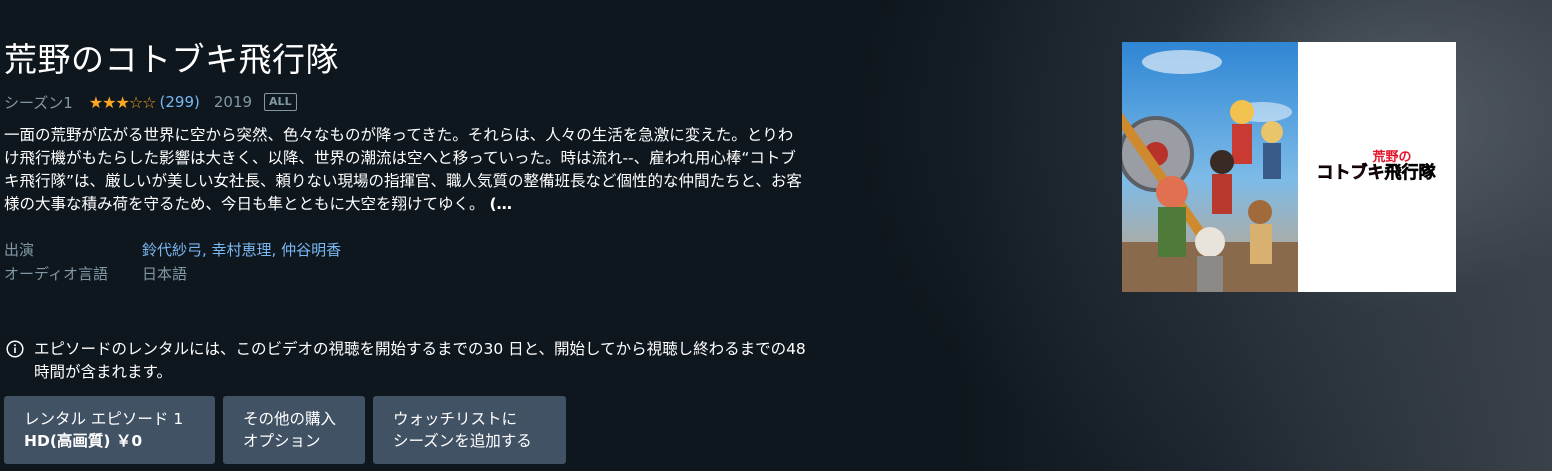  I want to click on other-options-label-2: オプション, so click(282, 441).